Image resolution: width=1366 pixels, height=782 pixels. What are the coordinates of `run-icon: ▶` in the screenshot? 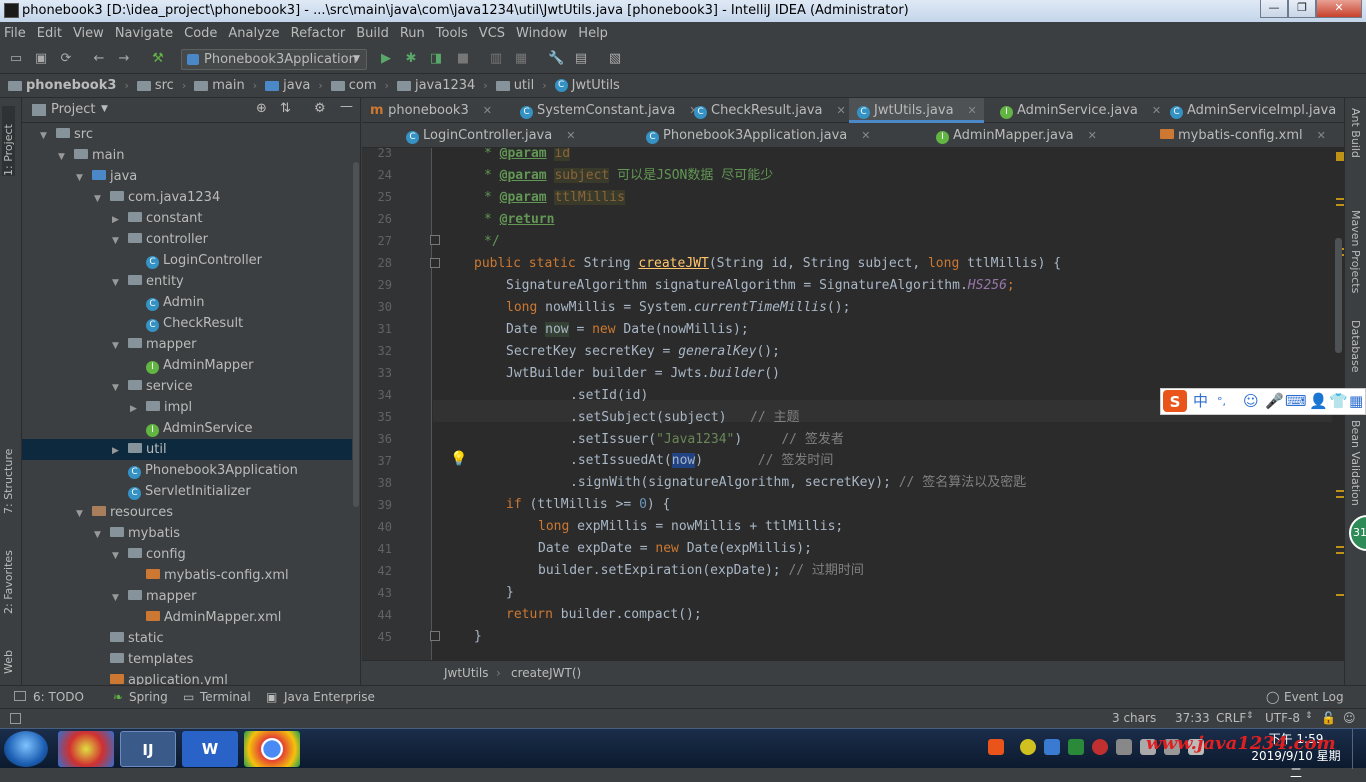 It's located at (386, 59).